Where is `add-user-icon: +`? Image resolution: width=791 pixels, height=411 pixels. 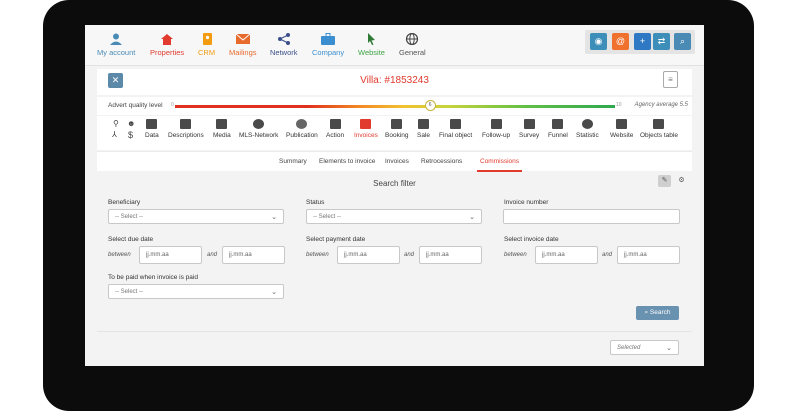
add-user-icon: + is located at coordinates (642, 41).